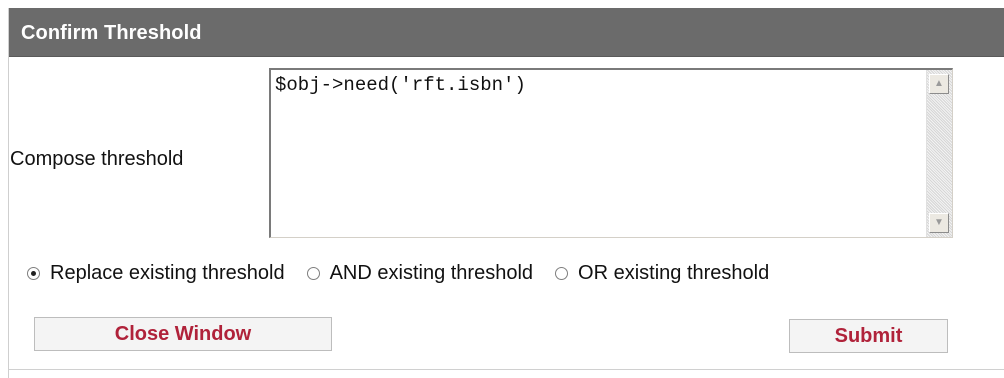 Image resolution: width=1004 pixels, height=378 pixels. I want to click on option-and: AND existing threshold, so click(420, 273).